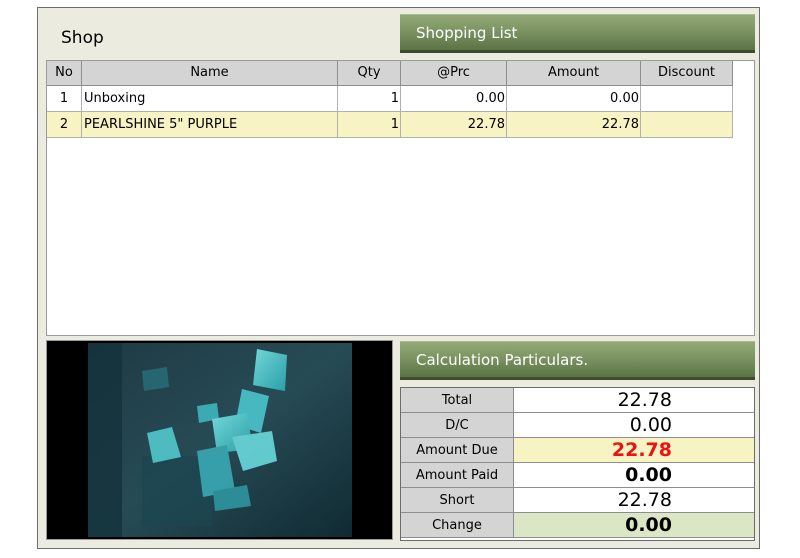  I want to click on row-amount-cell: 22.78, so click(574, 125).